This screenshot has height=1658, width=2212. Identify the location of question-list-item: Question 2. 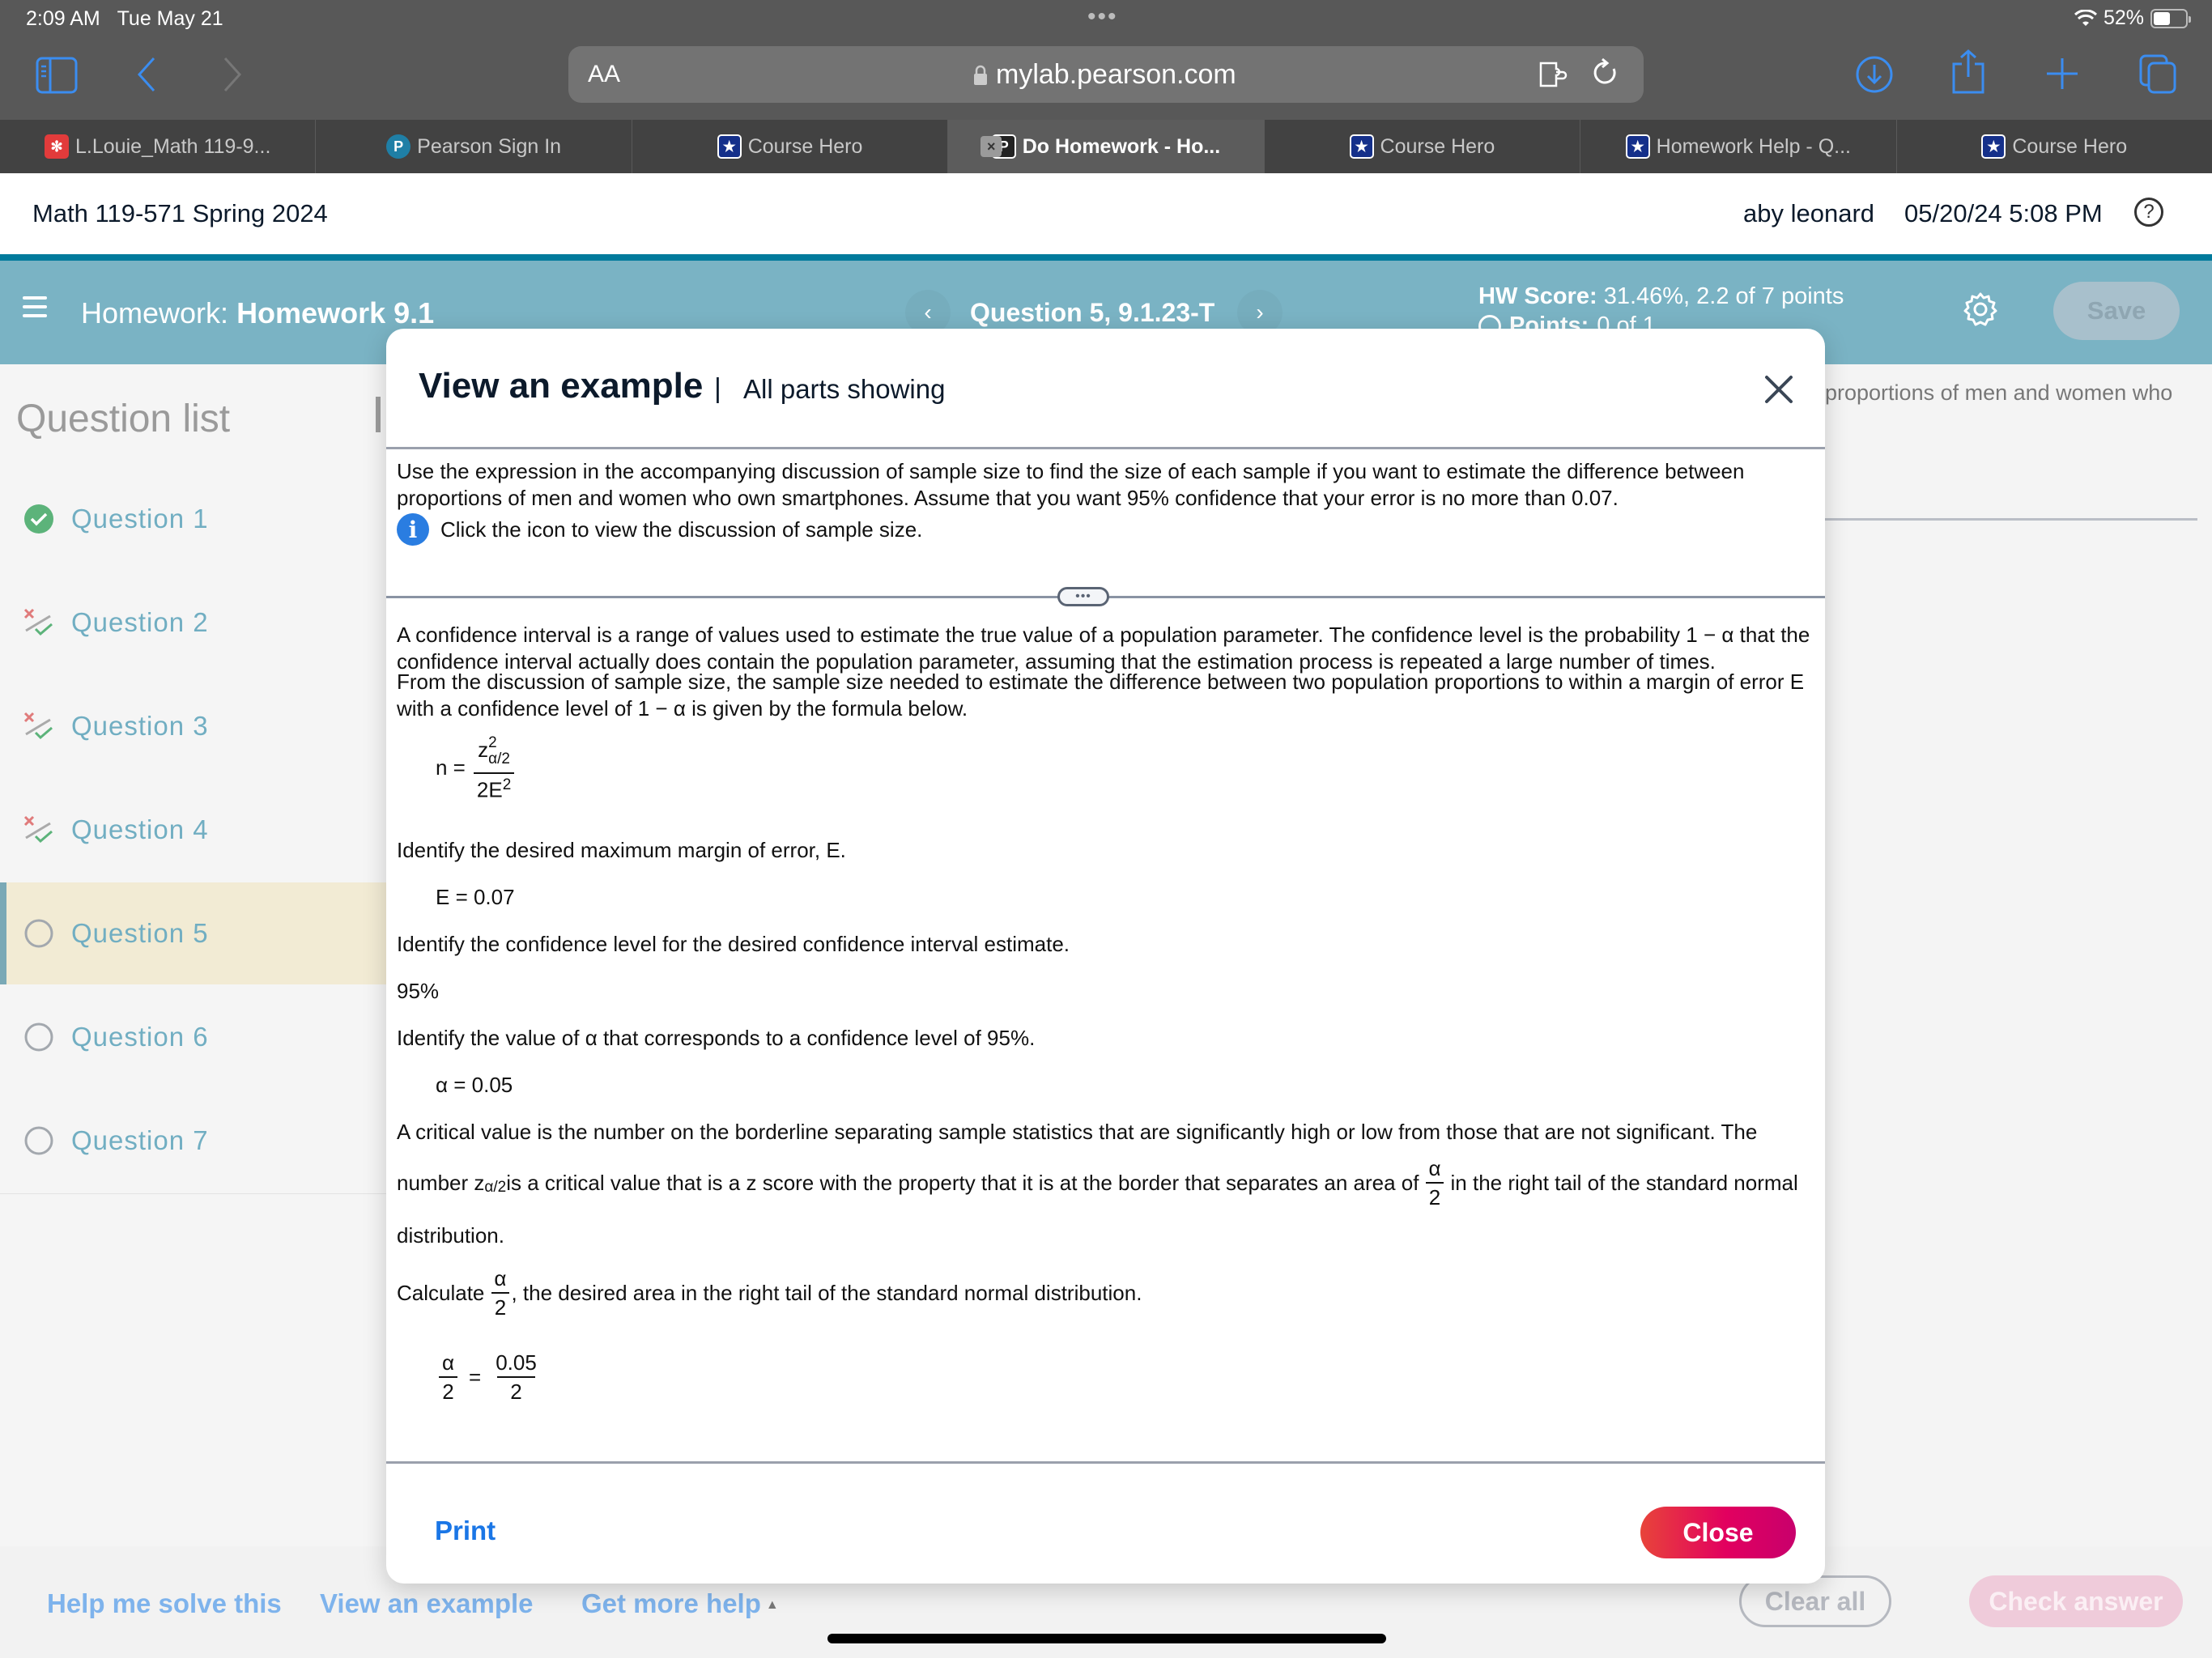
(193, 623).